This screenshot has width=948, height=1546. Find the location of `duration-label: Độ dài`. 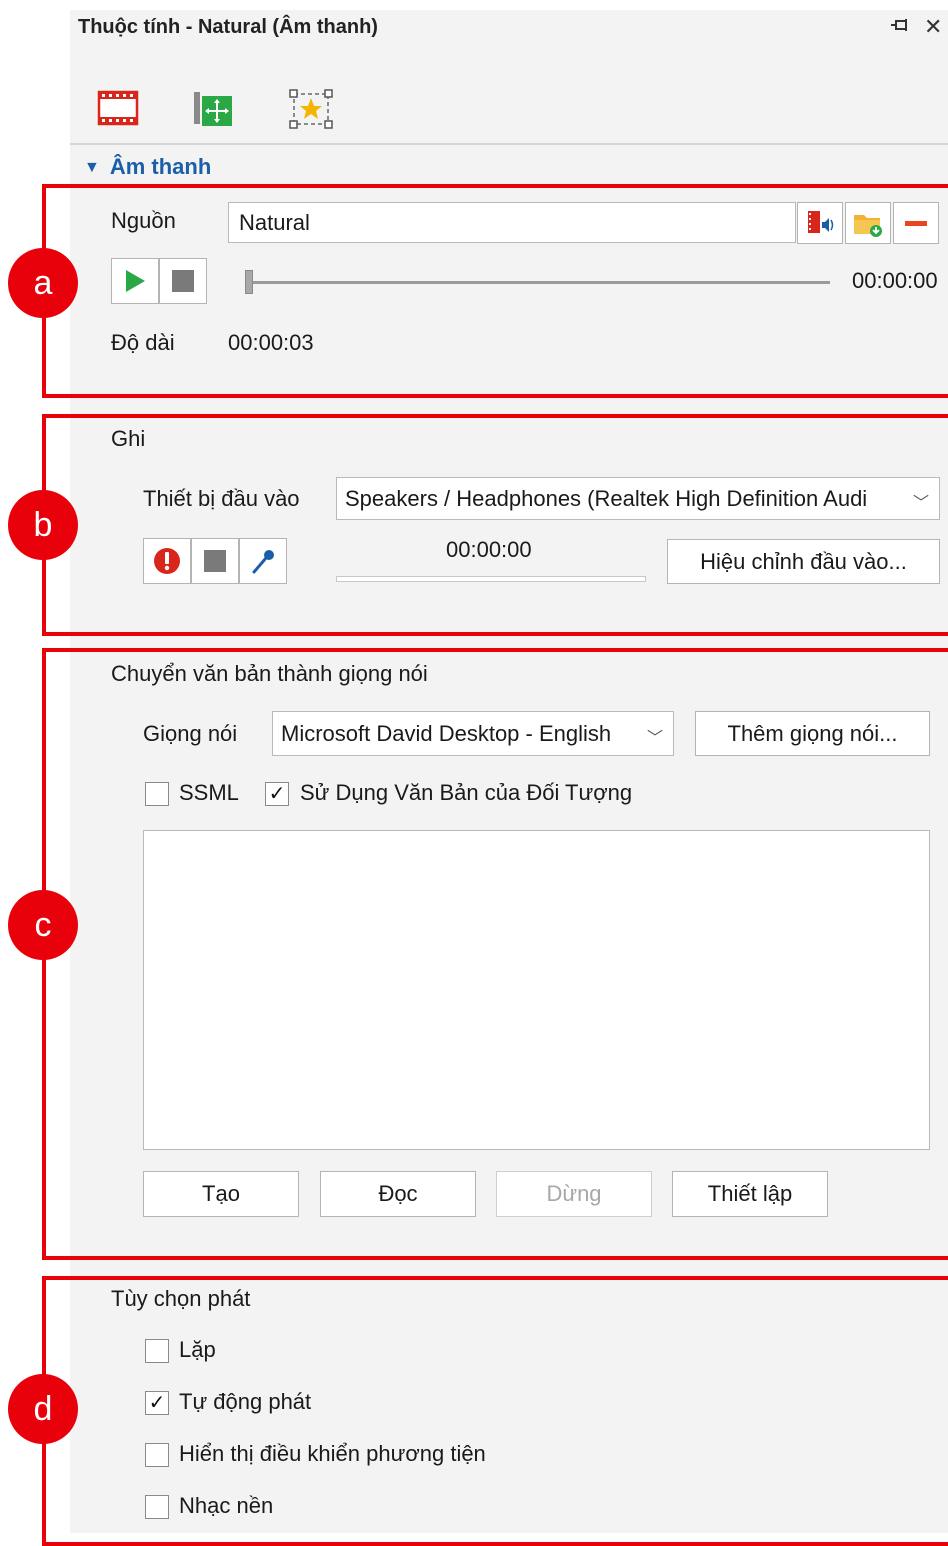

duration-label: Độ dài is located at coordinates (143, 342).